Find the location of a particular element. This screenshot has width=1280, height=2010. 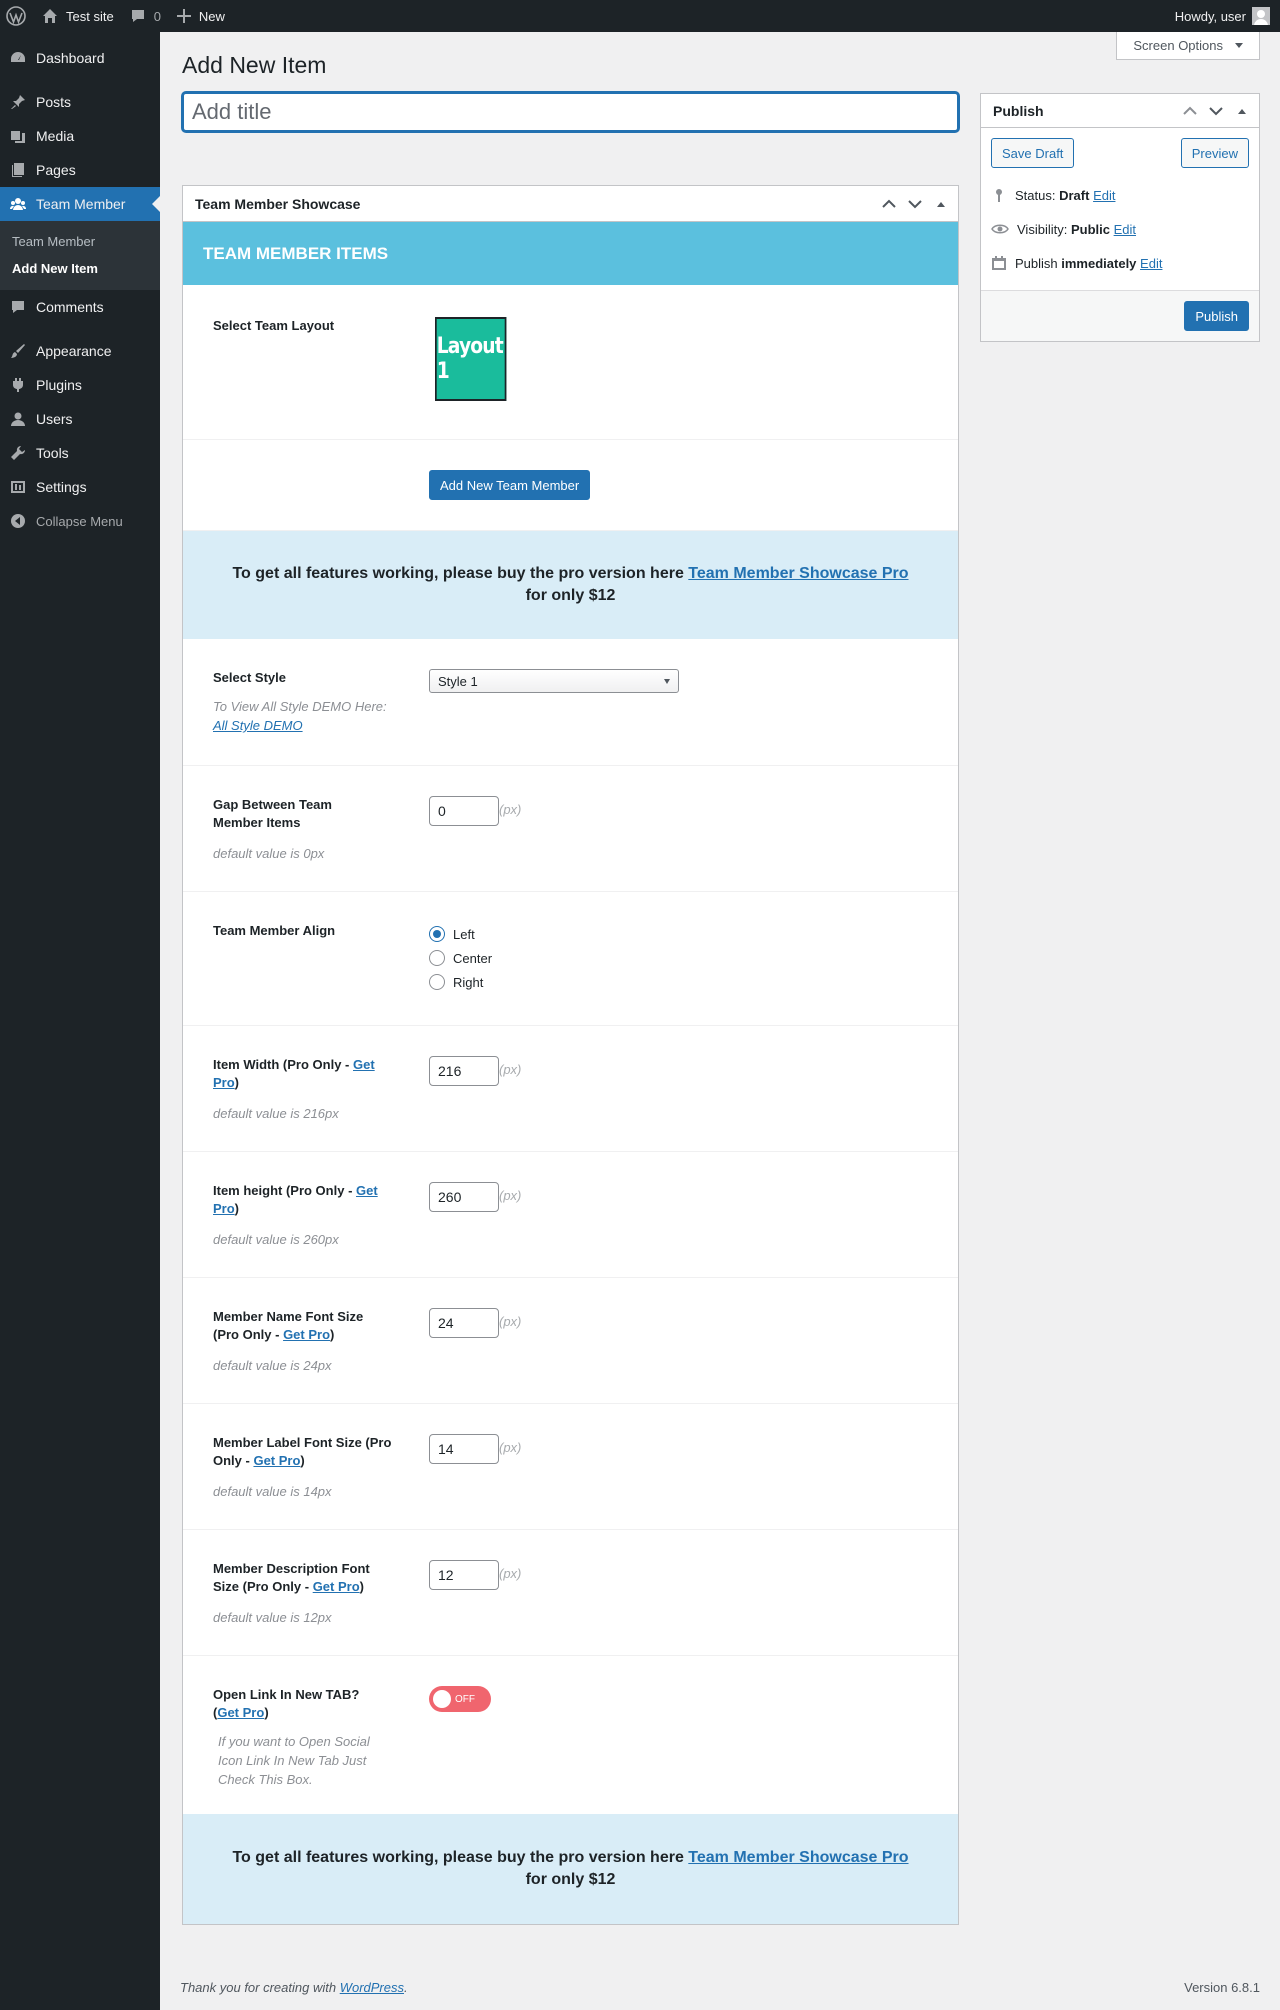

sidebar-item-settings: Settings is located at coordinates (80, 487).